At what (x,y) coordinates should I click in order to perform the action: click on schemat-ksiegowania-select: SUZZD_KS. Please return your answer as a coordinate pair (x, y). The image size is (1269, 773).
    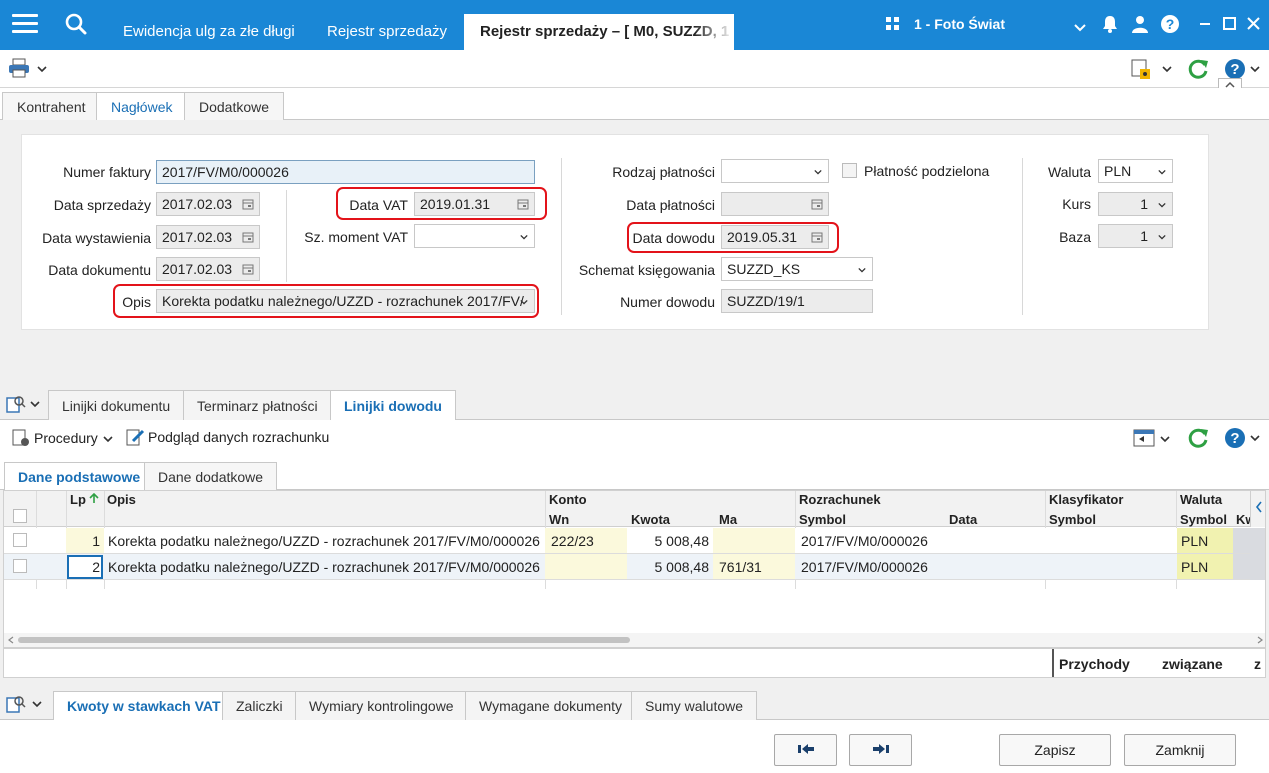
    Looking at the image, I should click on (797, 269).